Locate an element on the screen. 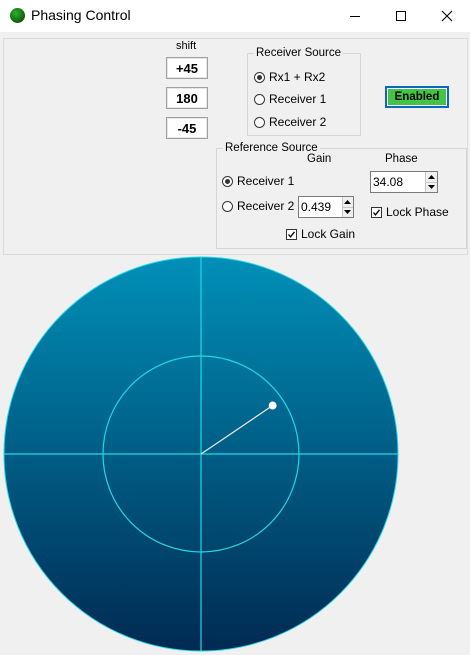 The image size is (470, 655). ref-radio-receiver-2: Receiver 2 is located at coordinates (258, 206).